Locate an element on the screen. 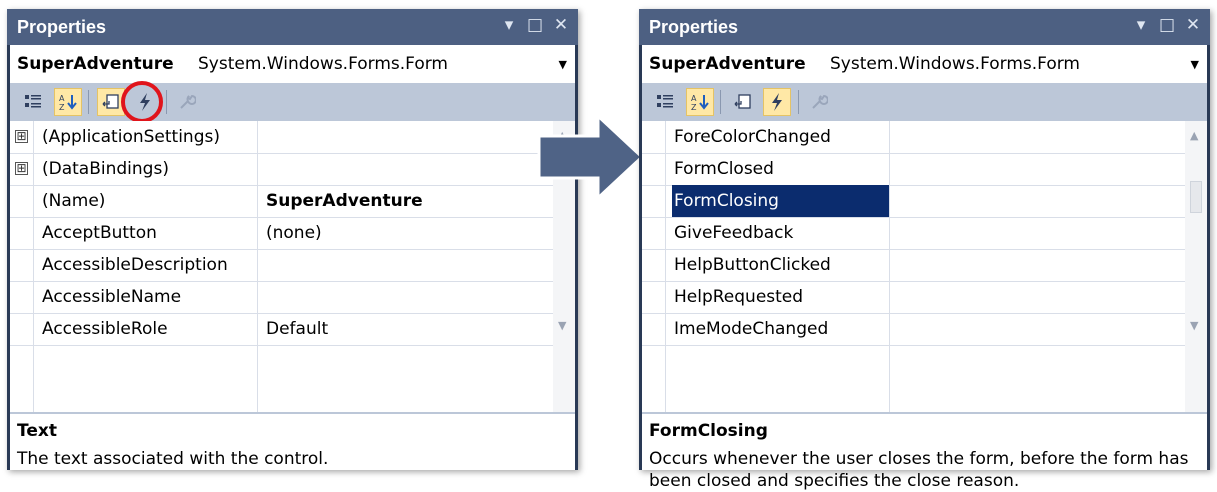 This screenshot has height=492, width=1217. property-row: (Name) SuperAdventure is located at coordinates (281, 201).